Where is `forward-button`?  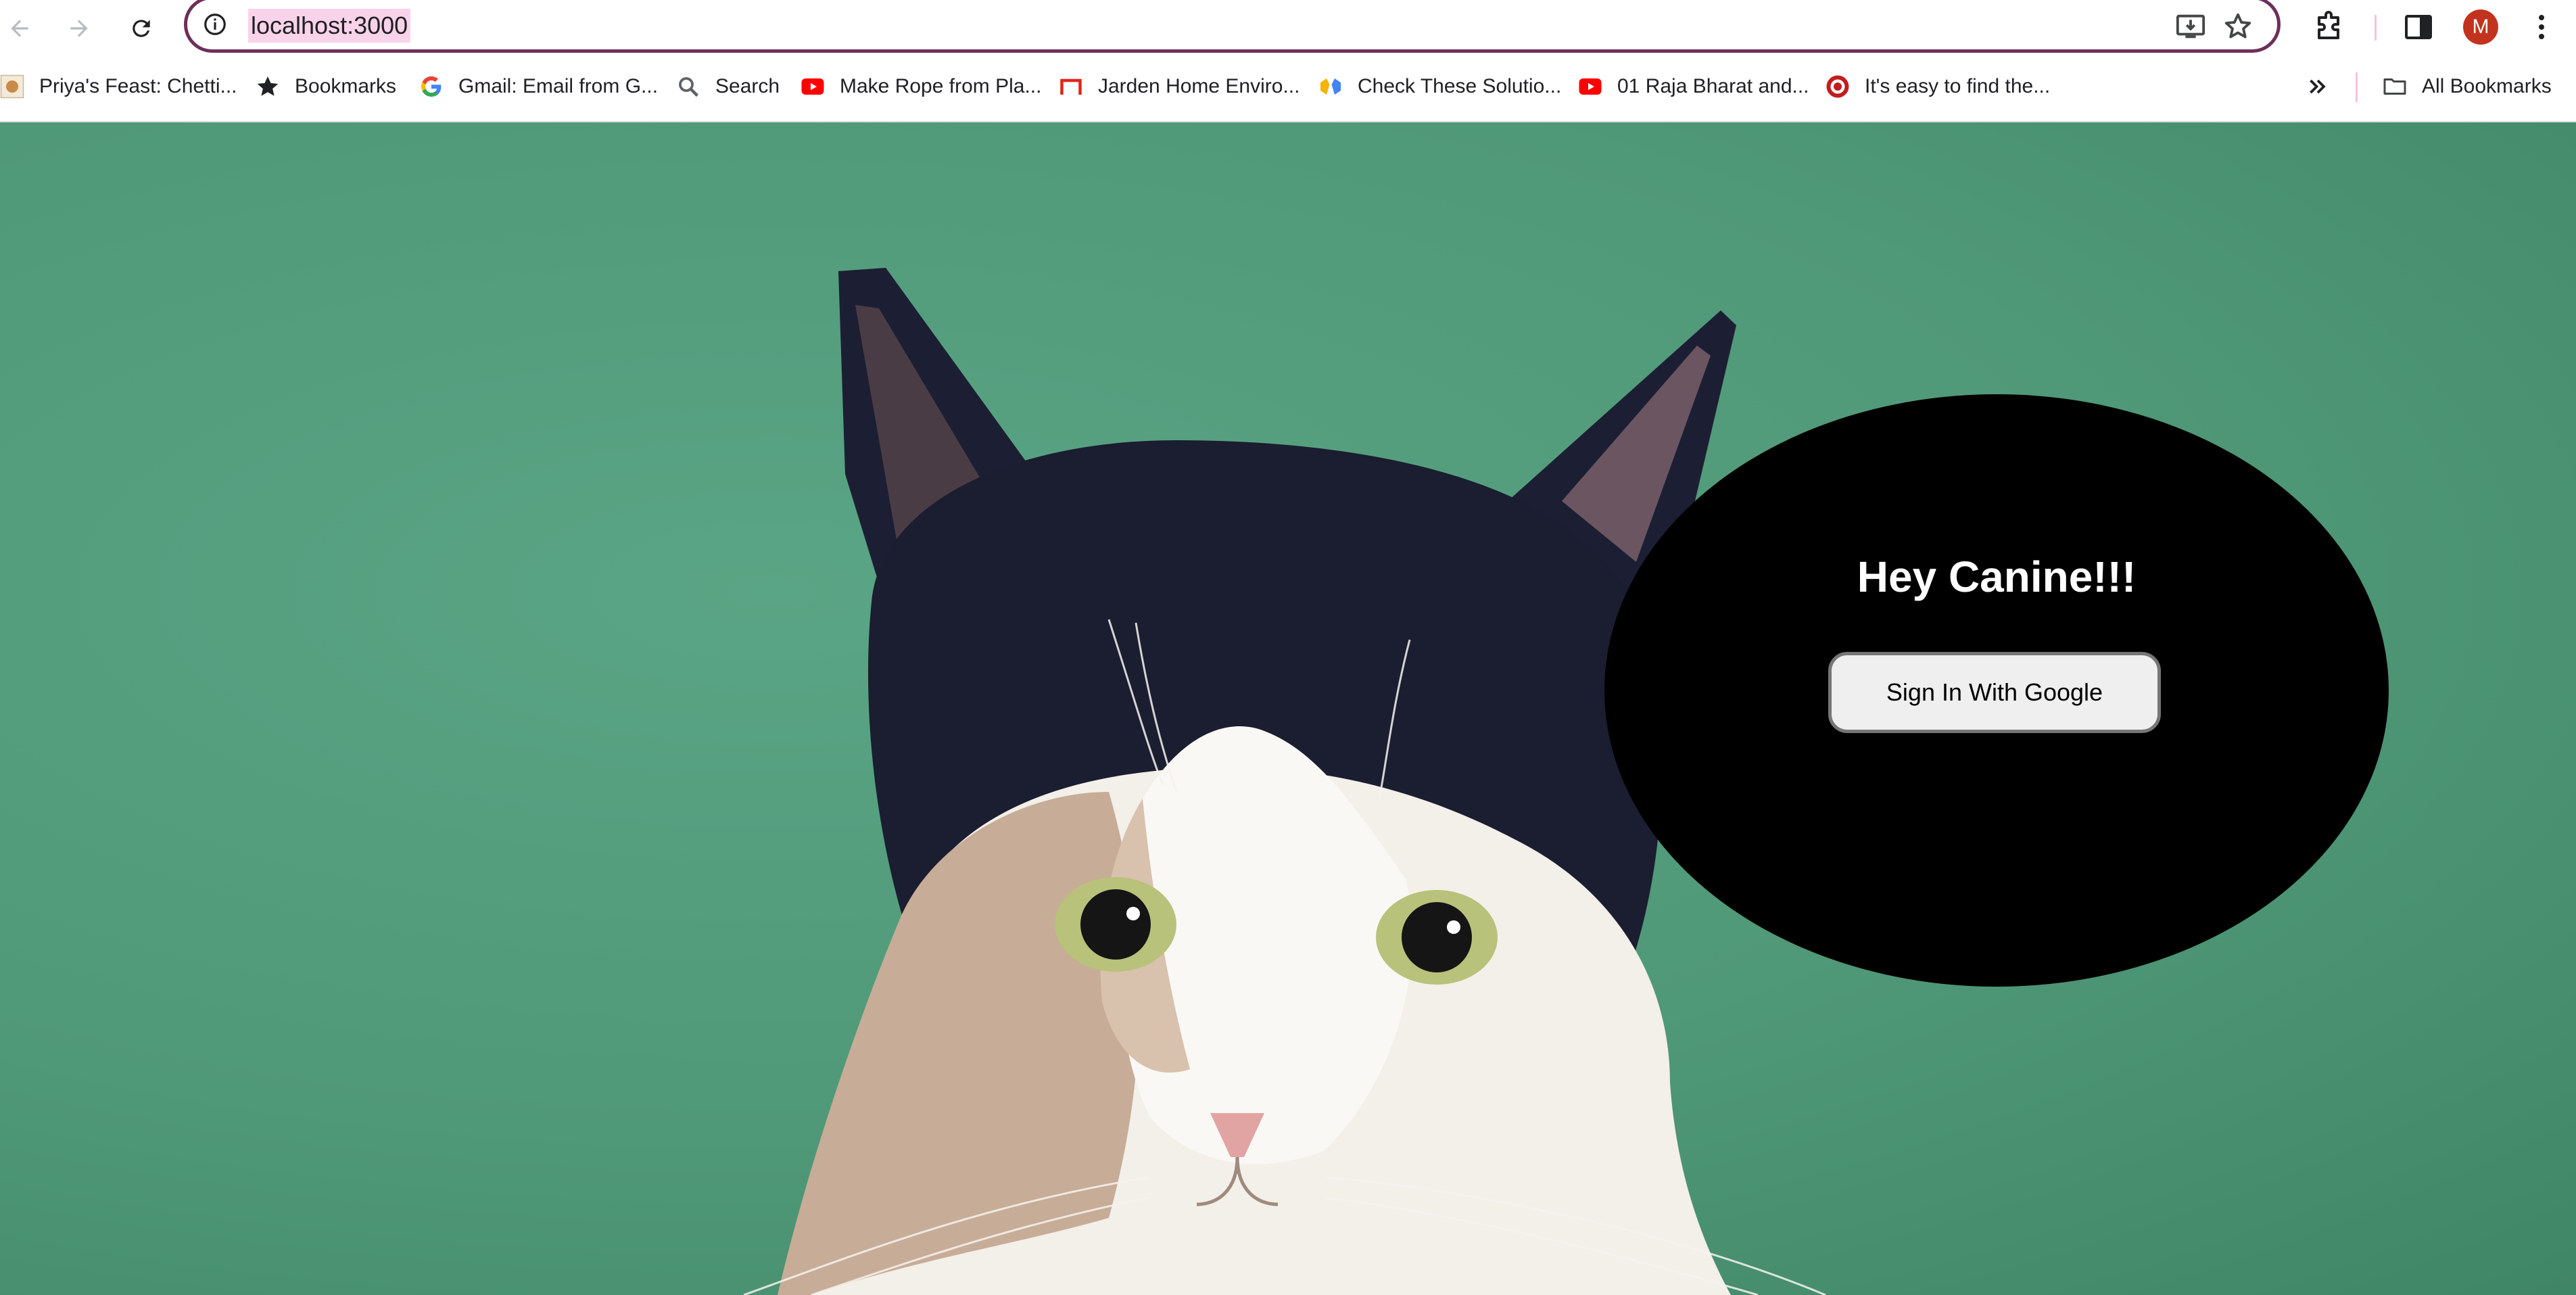 forward-button is located at coordinates (79, 28).